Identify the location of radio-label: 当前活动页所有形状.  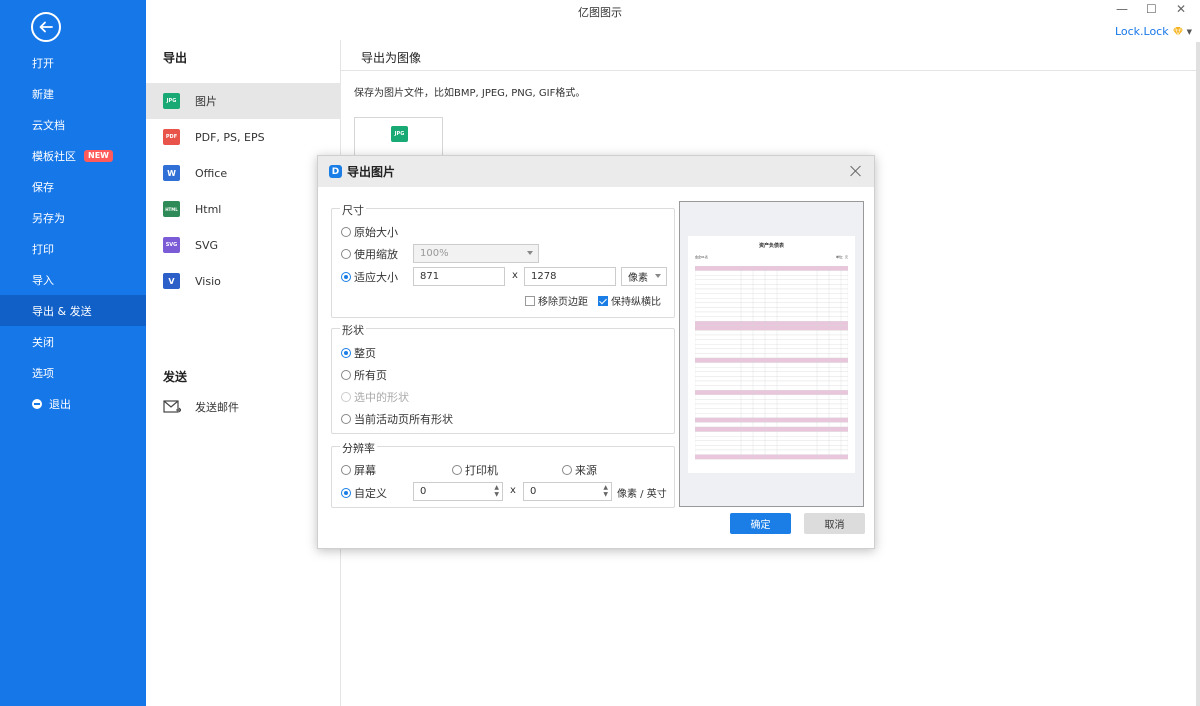
(403, 419).